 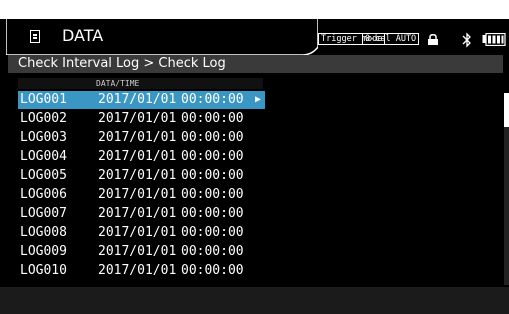 I want to click on list-item: LOG003 2017/01/01 00:00:00, so click(x=141, y=138).